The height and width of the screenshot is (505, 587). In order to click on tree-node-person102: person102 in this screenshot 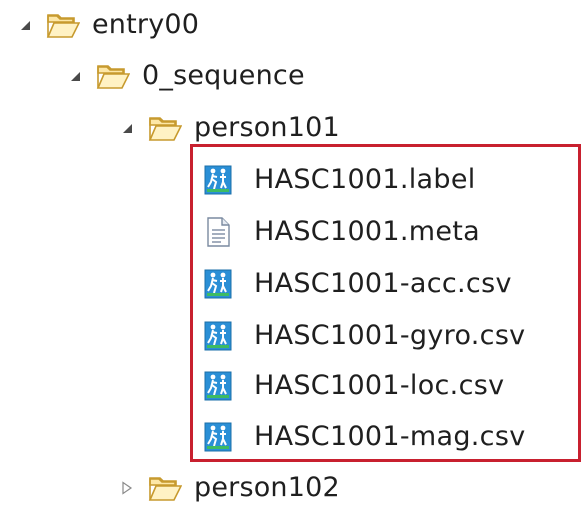, I will do `click(230, 486)`.